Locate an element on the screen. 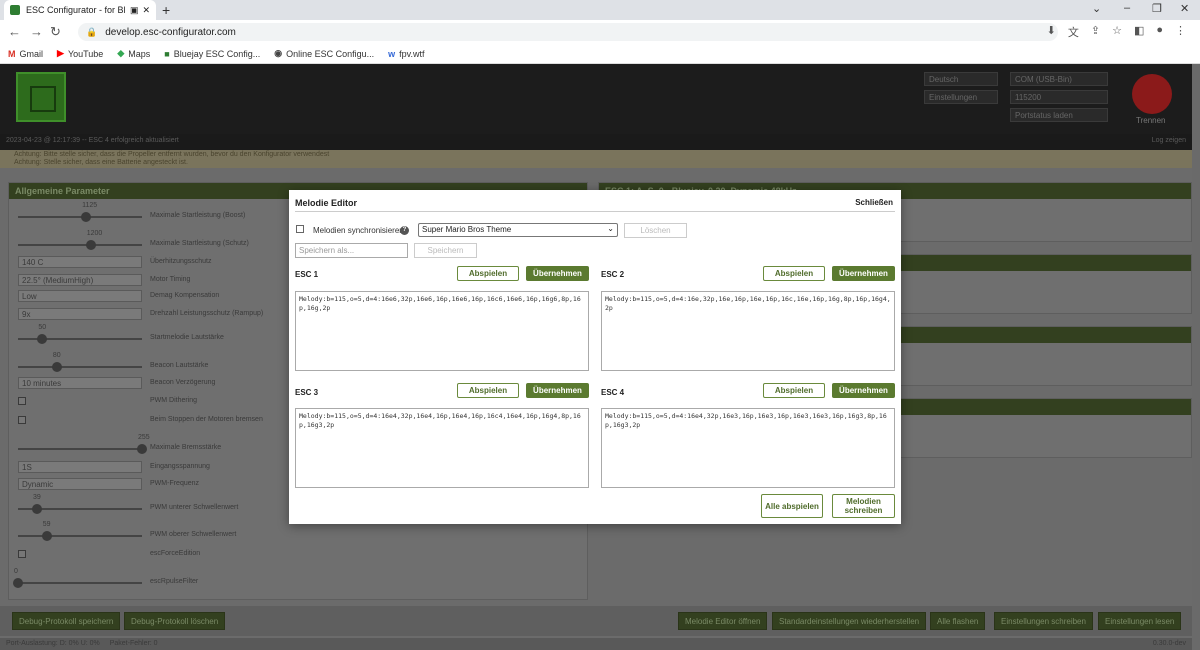 The image size is (1200, 650). bookmark-gmail: M Gmail is located at coordinates (25, 54).